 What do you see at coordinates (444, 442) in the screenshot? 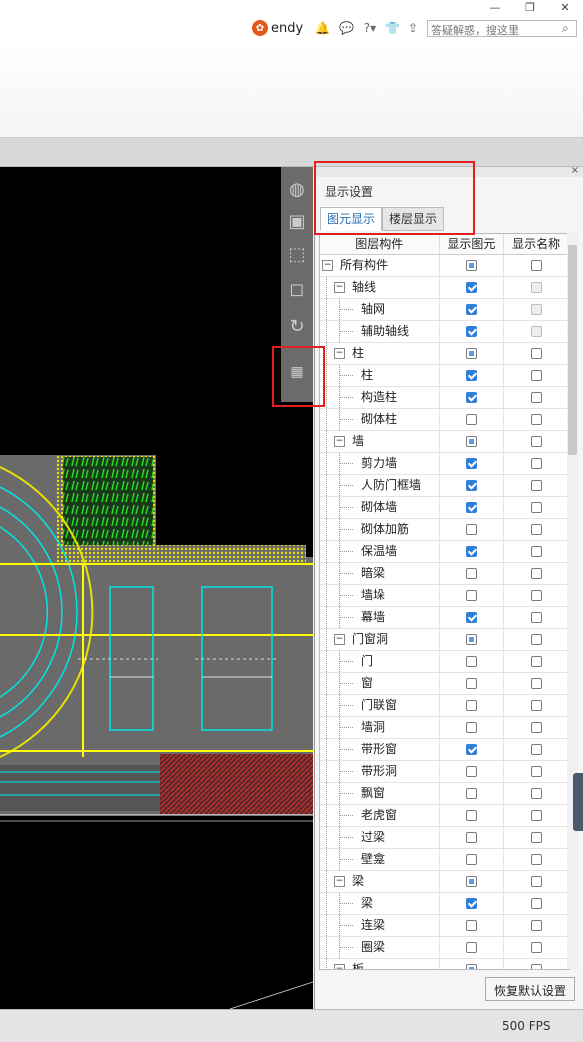
I see `tree-row: − 墙` at bounding box center [444, 442].